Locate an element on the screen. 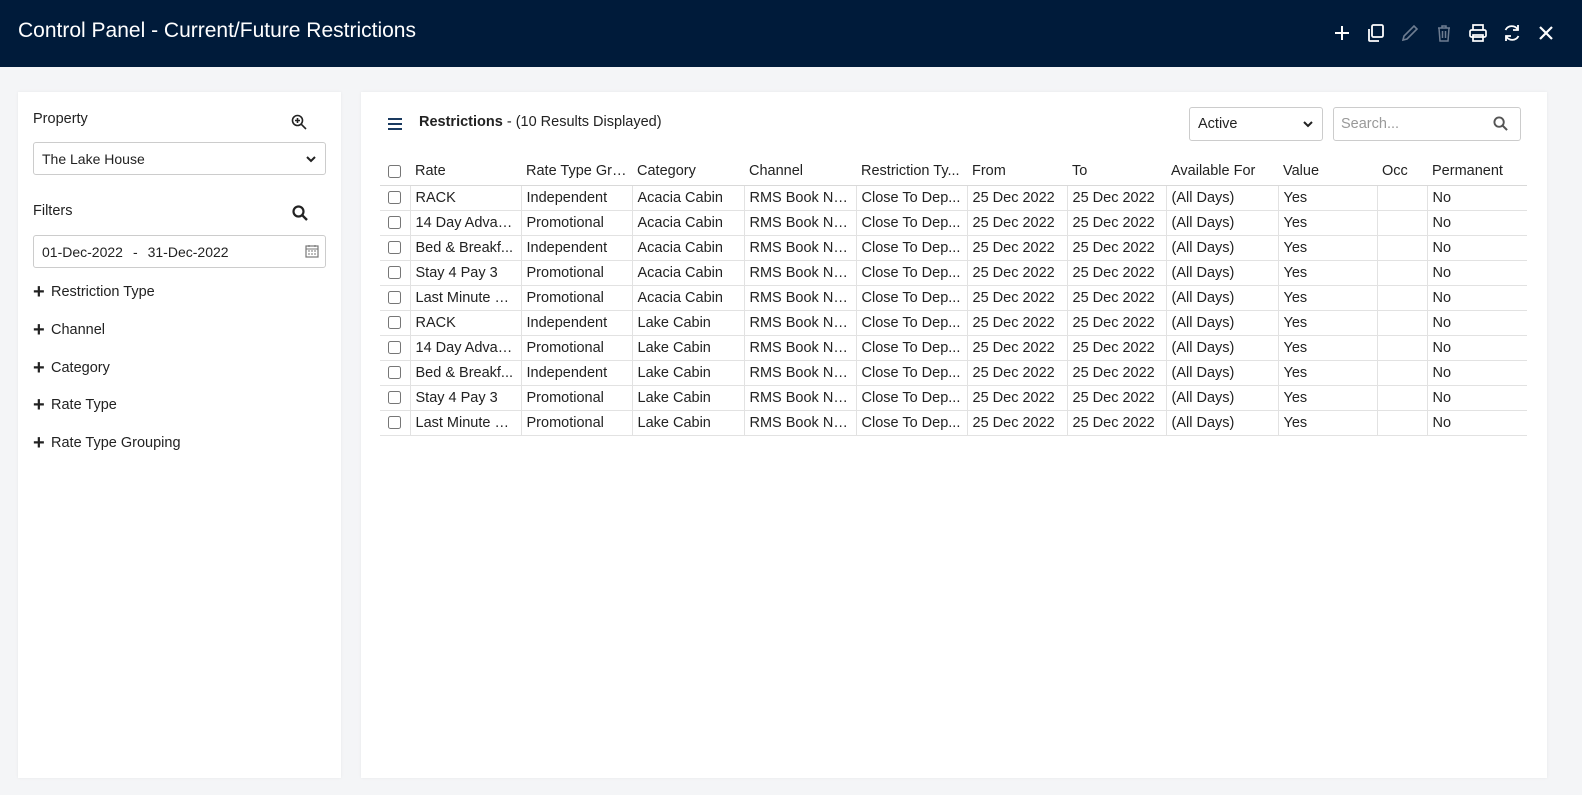 Image resolution: width=1582 pixels, height=795 pixels. printer-icon is located at coordinates (1478, 33).